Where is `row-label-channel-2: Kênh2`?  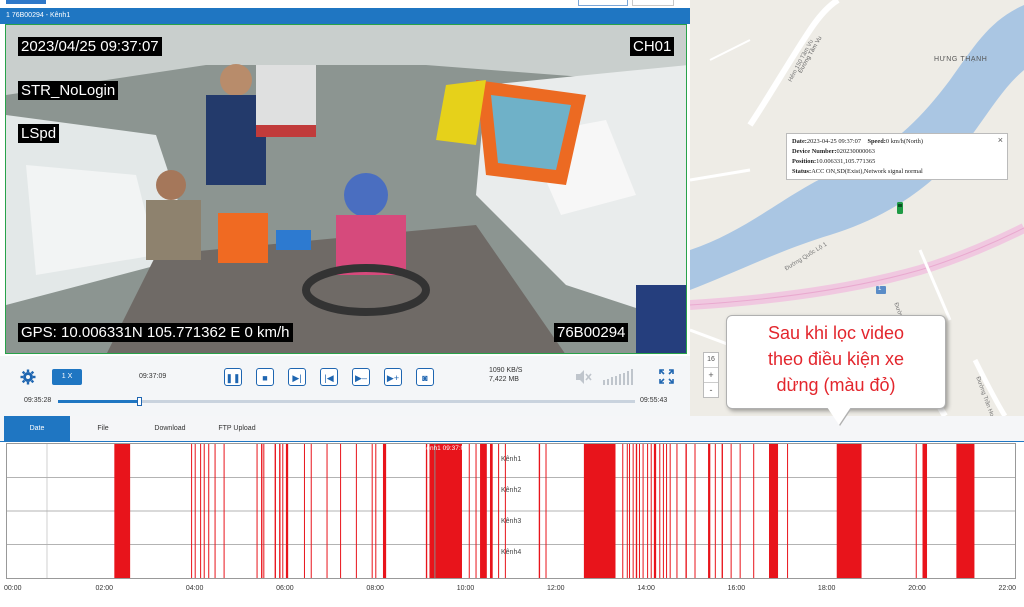
row-label-channel-2: Kênh2 is located at coordinates (511, 490).